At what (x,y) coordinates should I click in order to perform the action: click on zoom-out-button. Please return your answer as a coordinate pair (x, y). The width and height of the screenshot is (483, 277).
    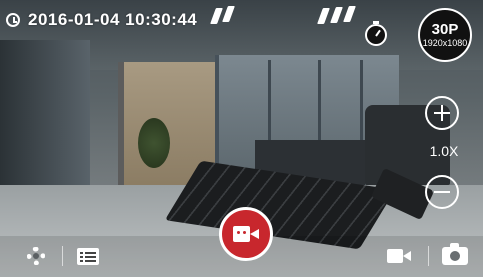
    Looking at the image, I should click on (442, 192).